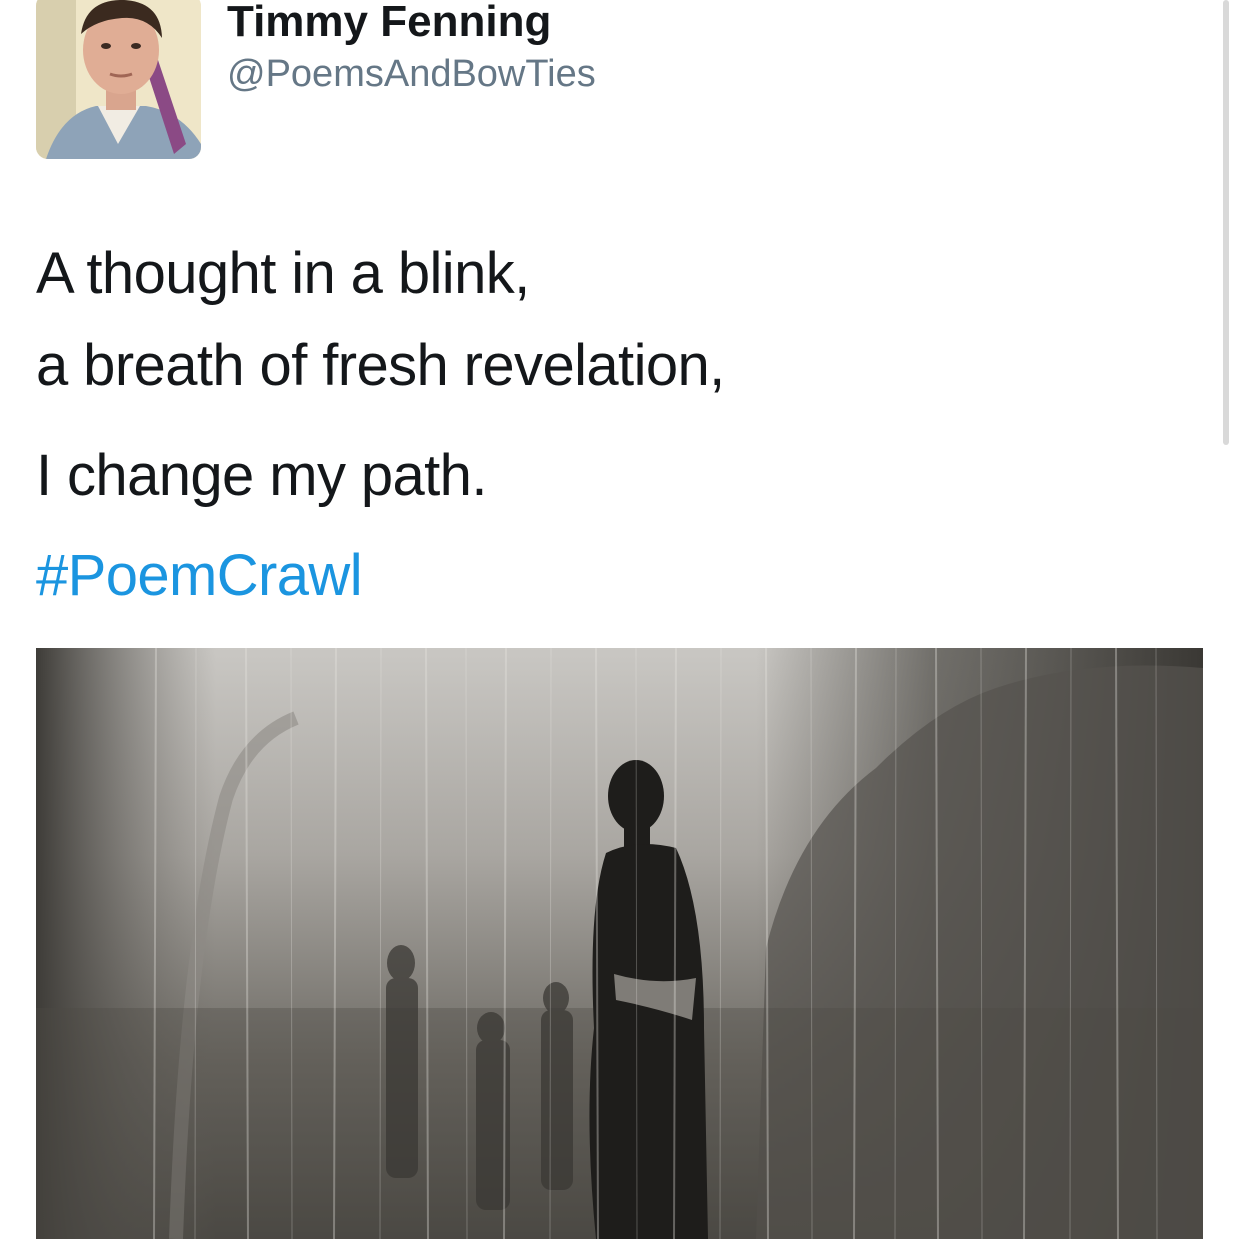  What do you see at coordinates (199, 576) in the screenshot?
I see `hashtag-link: #PoemCrawl` at bounding box center [199, 576].